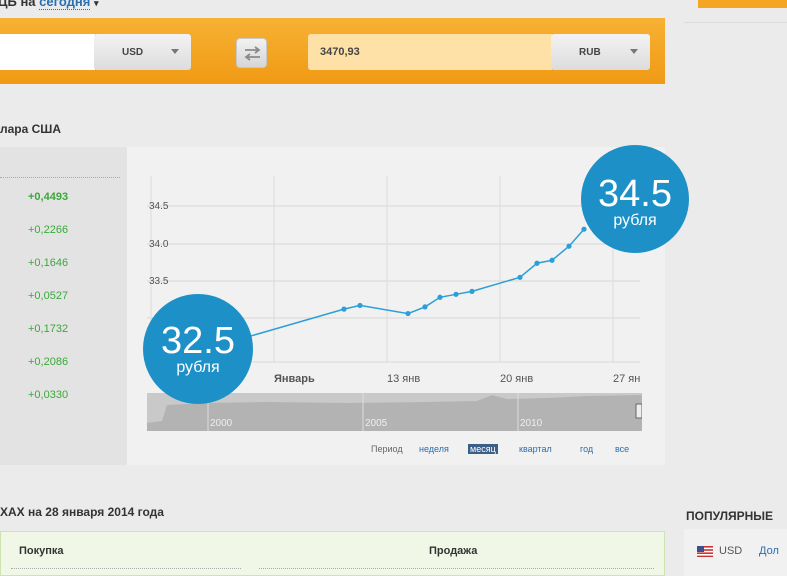 The height and width of the screenshot is (576, 787). Describe the element at coordinates (41, 551) in the screenshot. I see `column-header-buy: Покупка` at that location.